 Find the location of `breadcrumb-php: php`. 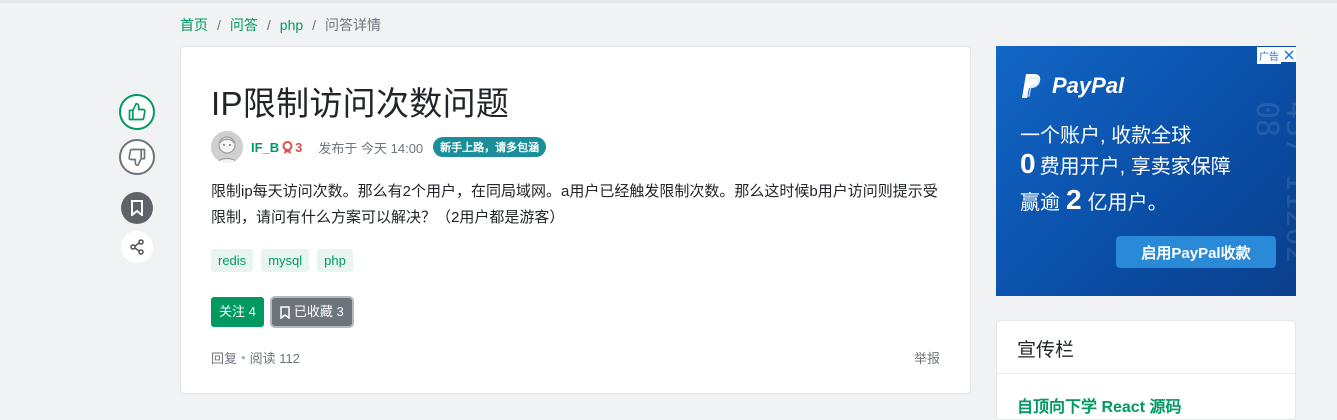

breadcrumb-php: php is located at coordinates (291, 25).